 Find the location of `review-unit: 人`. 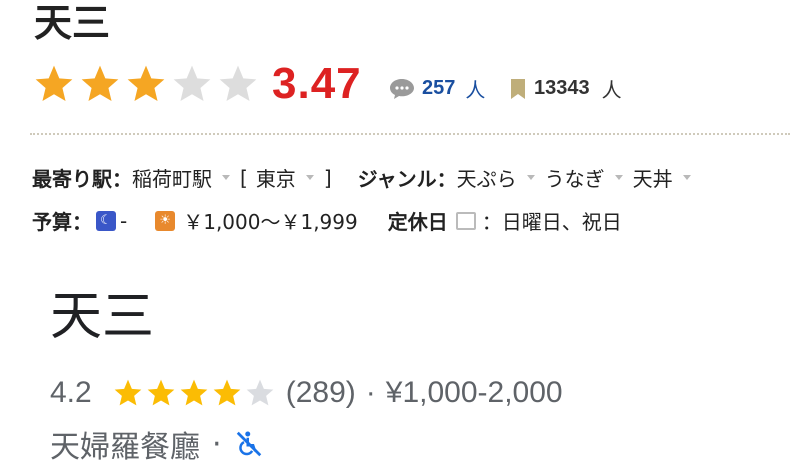

review-unit: 人 is located at coordinates (475, 90).